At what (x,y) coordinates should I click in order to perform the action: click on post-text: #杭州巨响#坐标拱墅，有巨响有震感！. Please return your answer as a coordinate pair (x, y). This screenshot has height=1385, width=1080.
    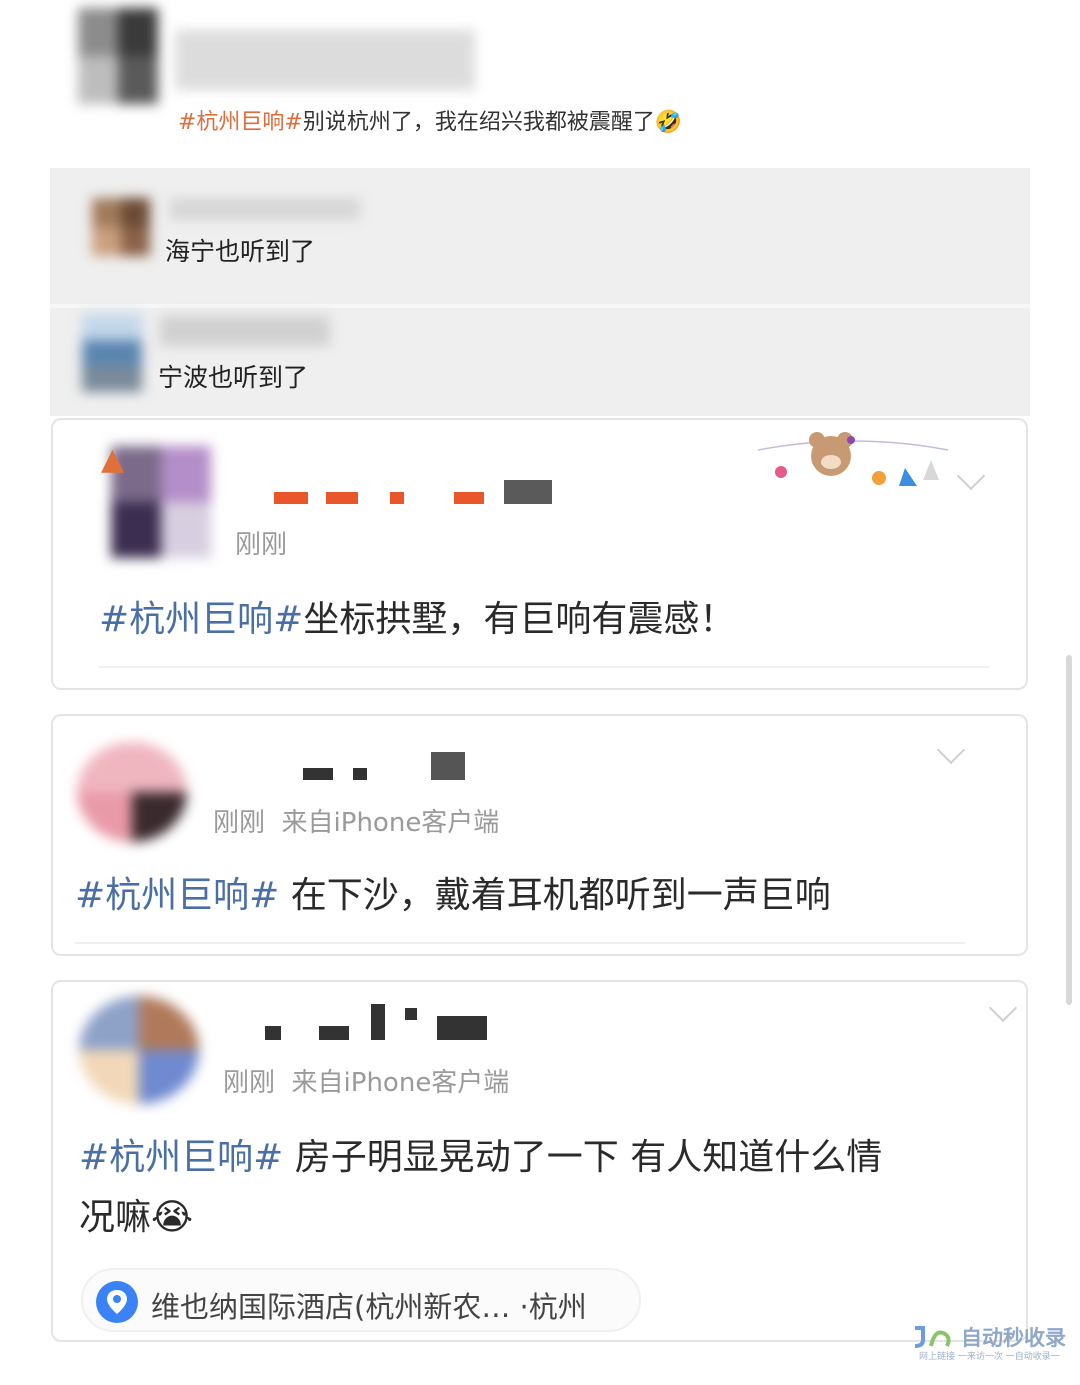
    Looking at the image, I should click on (417, 619).